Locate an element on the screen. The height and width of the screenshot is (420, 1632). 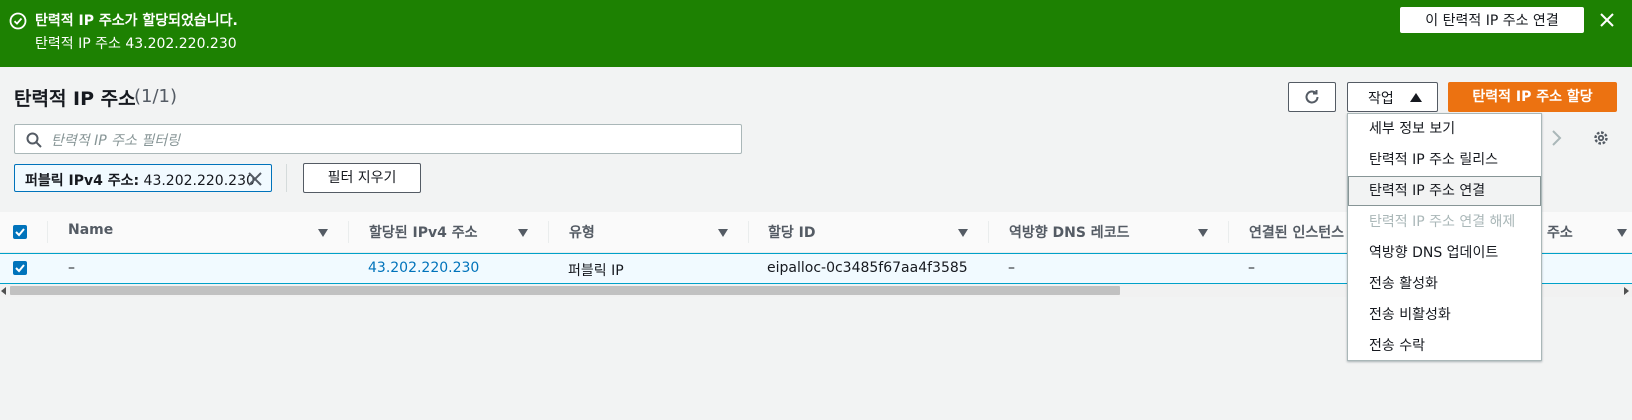
filter-divider is located at coordinates (286, 178).